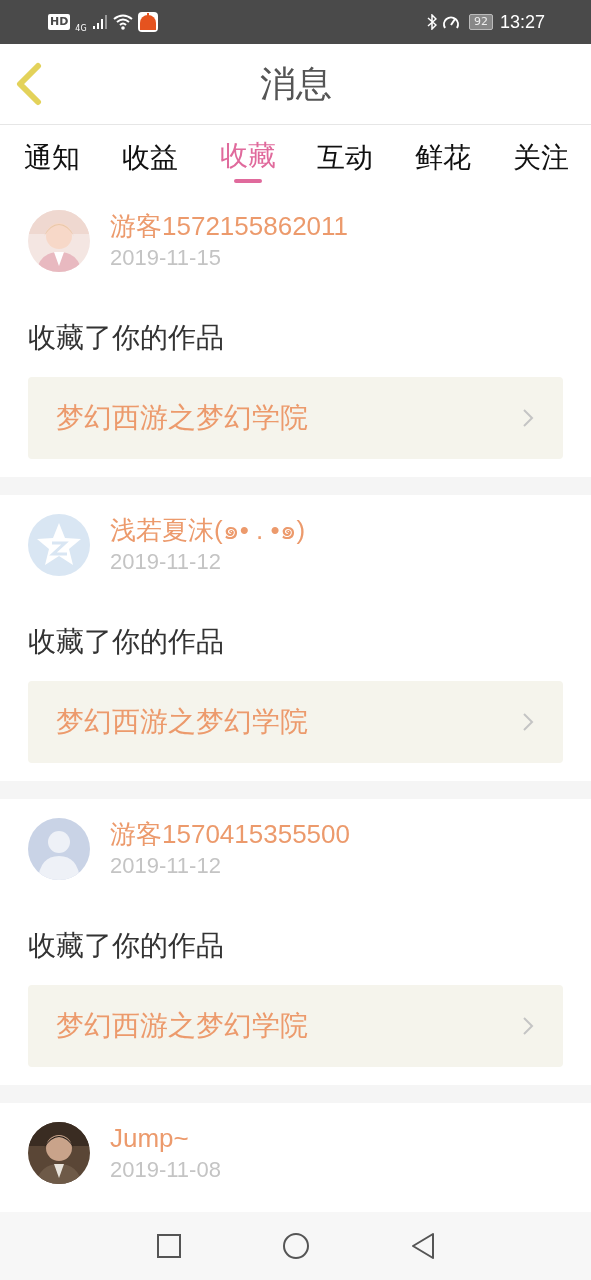 The image size is (591, 1280). What do you see at coordinates (59, 22) in the screenshot?
I see `hd-badge: HD` at bounding box center [59, 22].